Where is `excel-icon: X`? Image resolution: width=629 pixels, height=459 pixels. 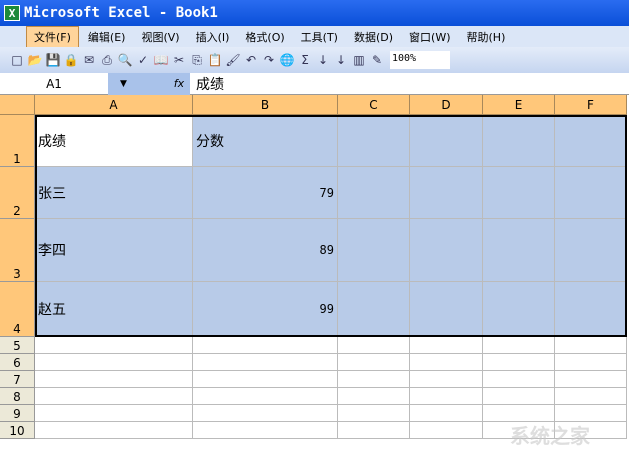
excel-icon: X is located at coordinates (12, 13).